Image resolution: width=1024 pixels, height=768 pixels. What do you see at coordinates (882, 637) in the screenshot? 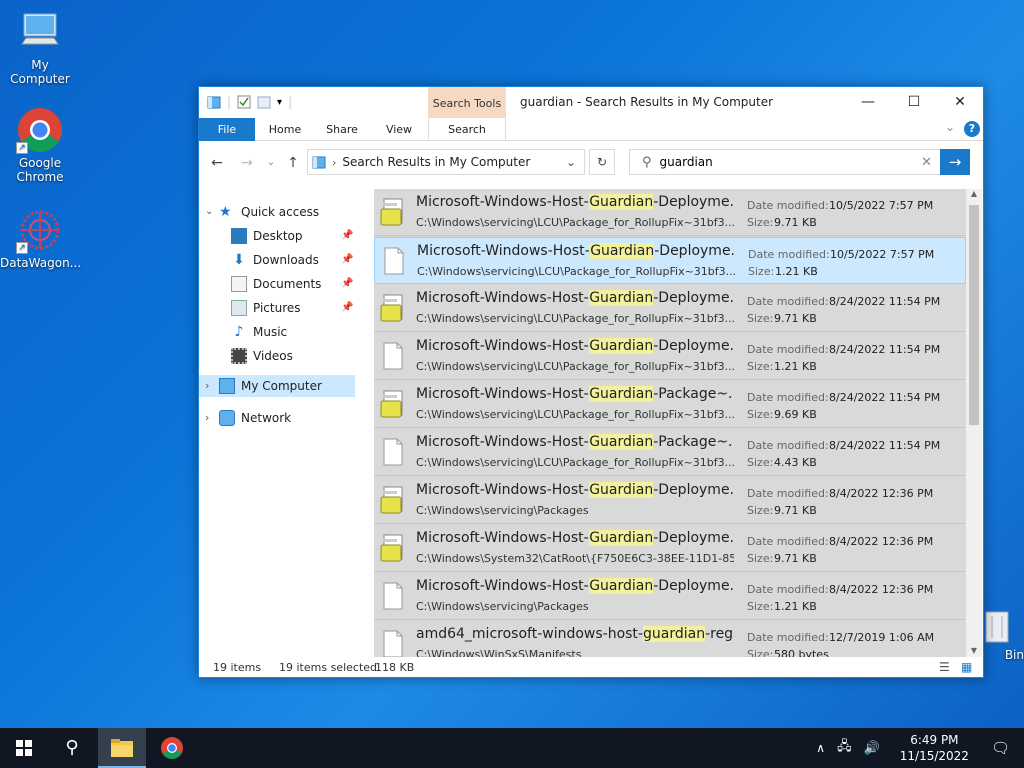
I see `date-value: 12/7/2019 1:06 AM` at bounding box center [882, 637].